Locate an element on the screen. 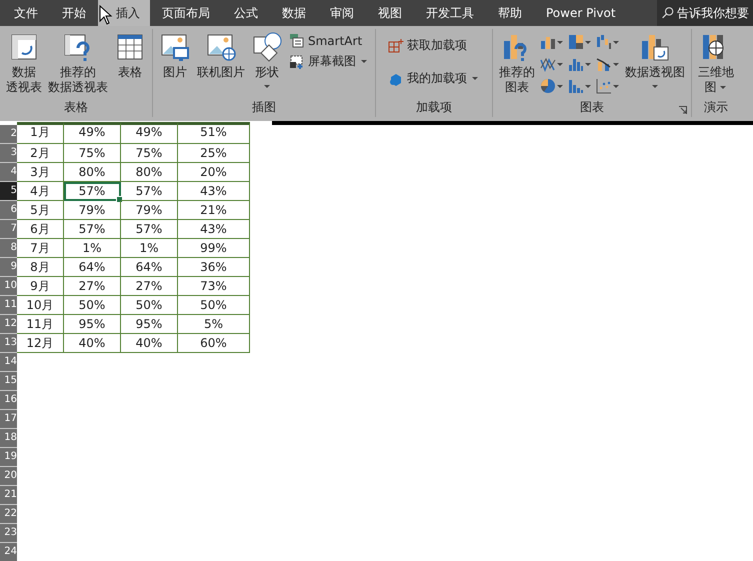 Image resolution: width=753 pixels, height=561 pixels. row-header: 8 is located at coordinates (8, 248).